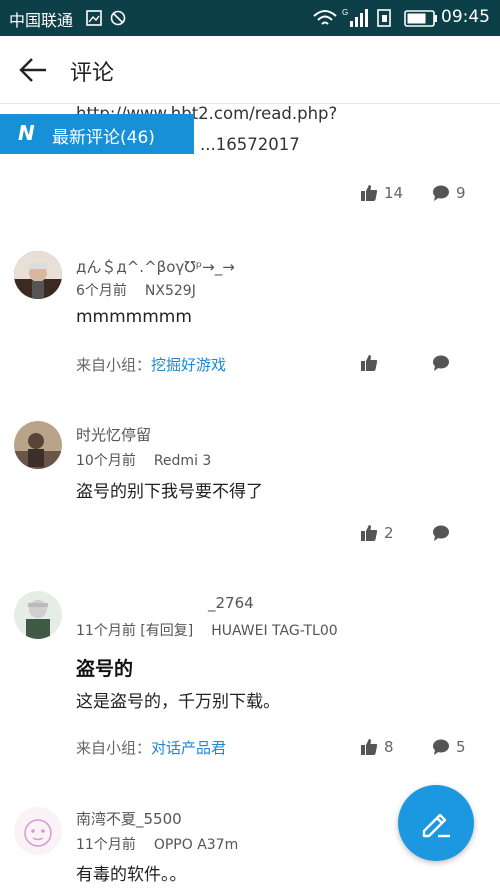  Describe the element at coordinates (101, 291) in the screenshot. I see `comment-time: 6个月前` at that location.